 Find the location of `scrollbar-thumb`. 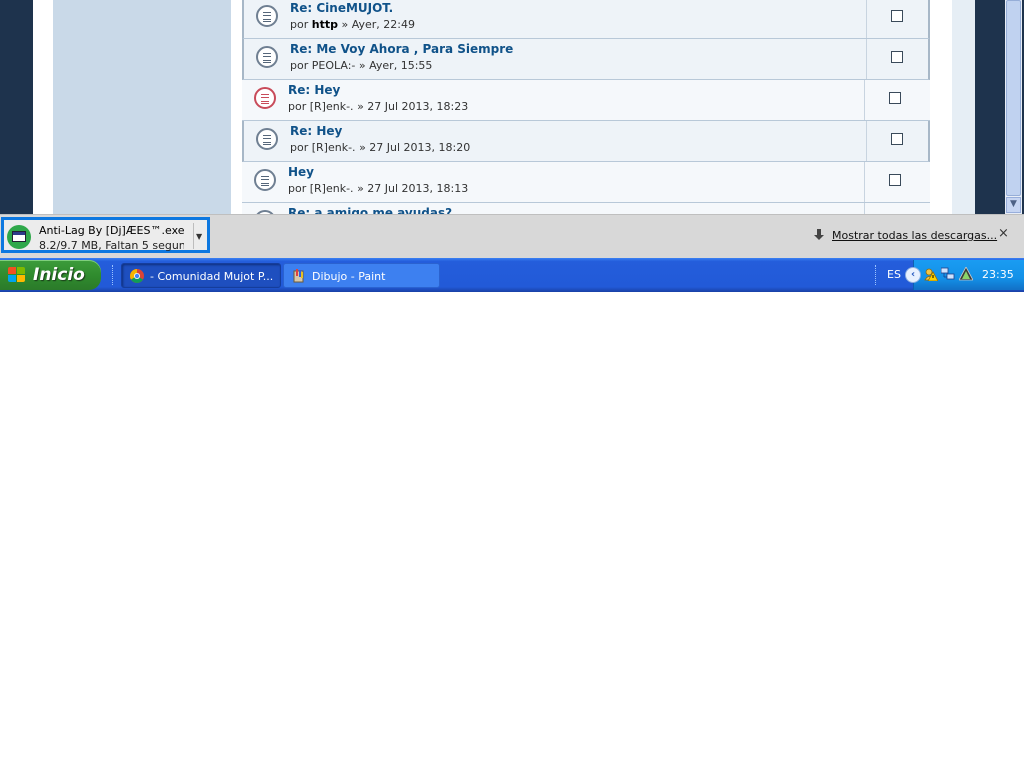

scrollbar-thumb is located at coordinates (1013, 98).